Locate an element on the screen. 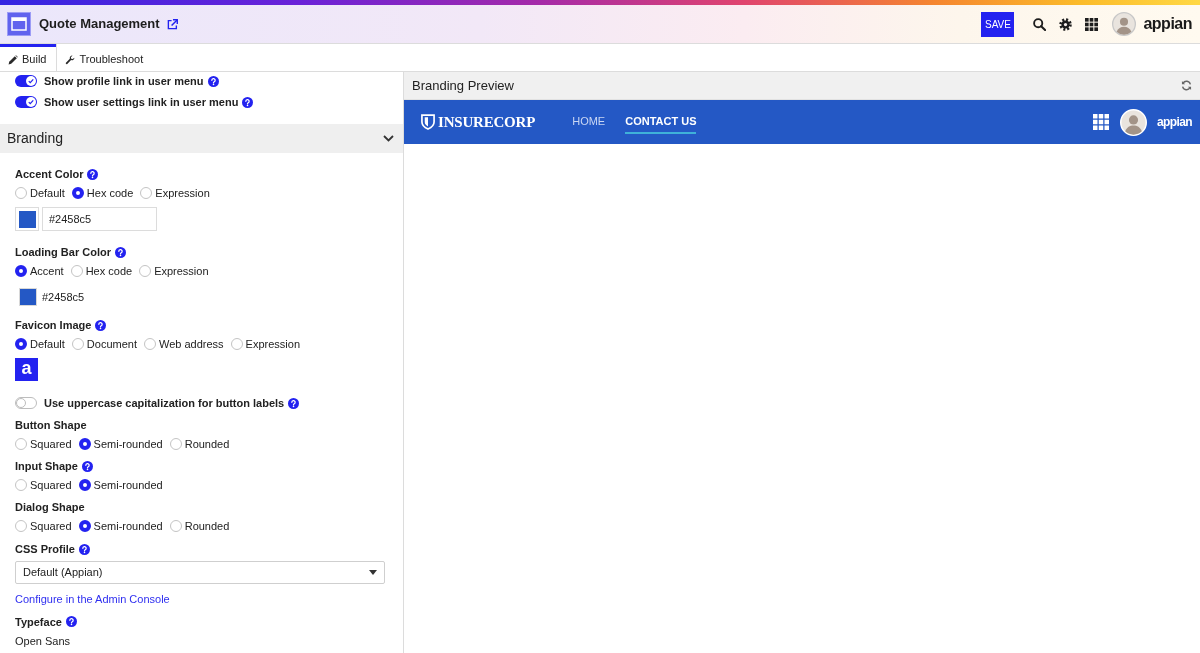 This screenshot has width=1200, height=653. settings-icon is located at coordinates (1066, 24).